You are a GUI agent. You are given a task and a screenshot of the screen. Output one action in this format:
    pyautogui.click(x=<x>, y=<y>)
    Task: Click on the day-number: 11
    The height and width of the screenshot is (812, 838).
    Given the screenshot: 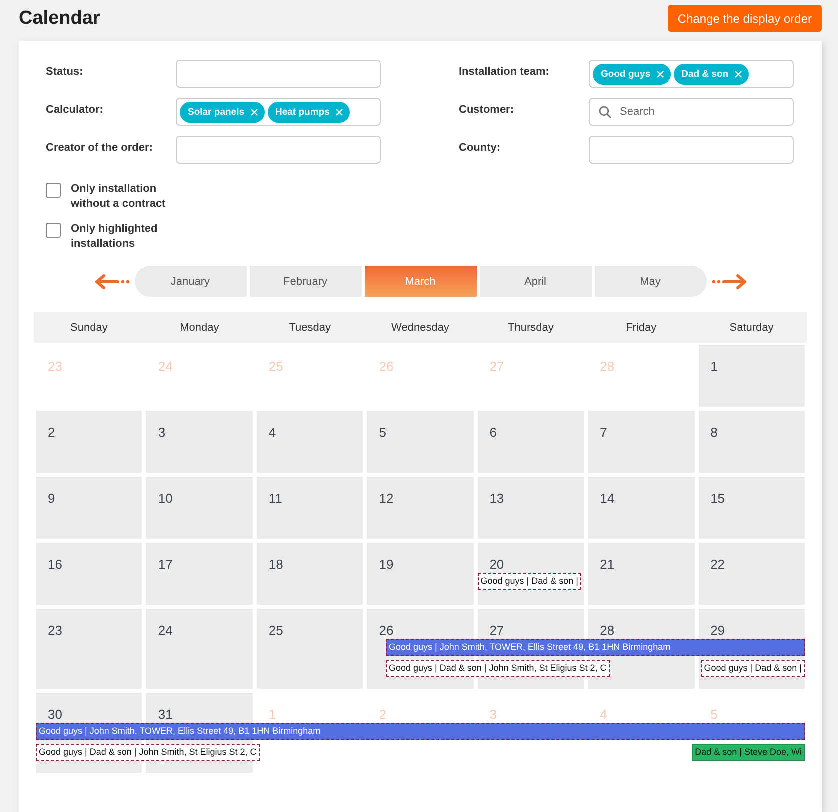 What is the action you would take?
    pyautogui.click(x=275, y=498)
    